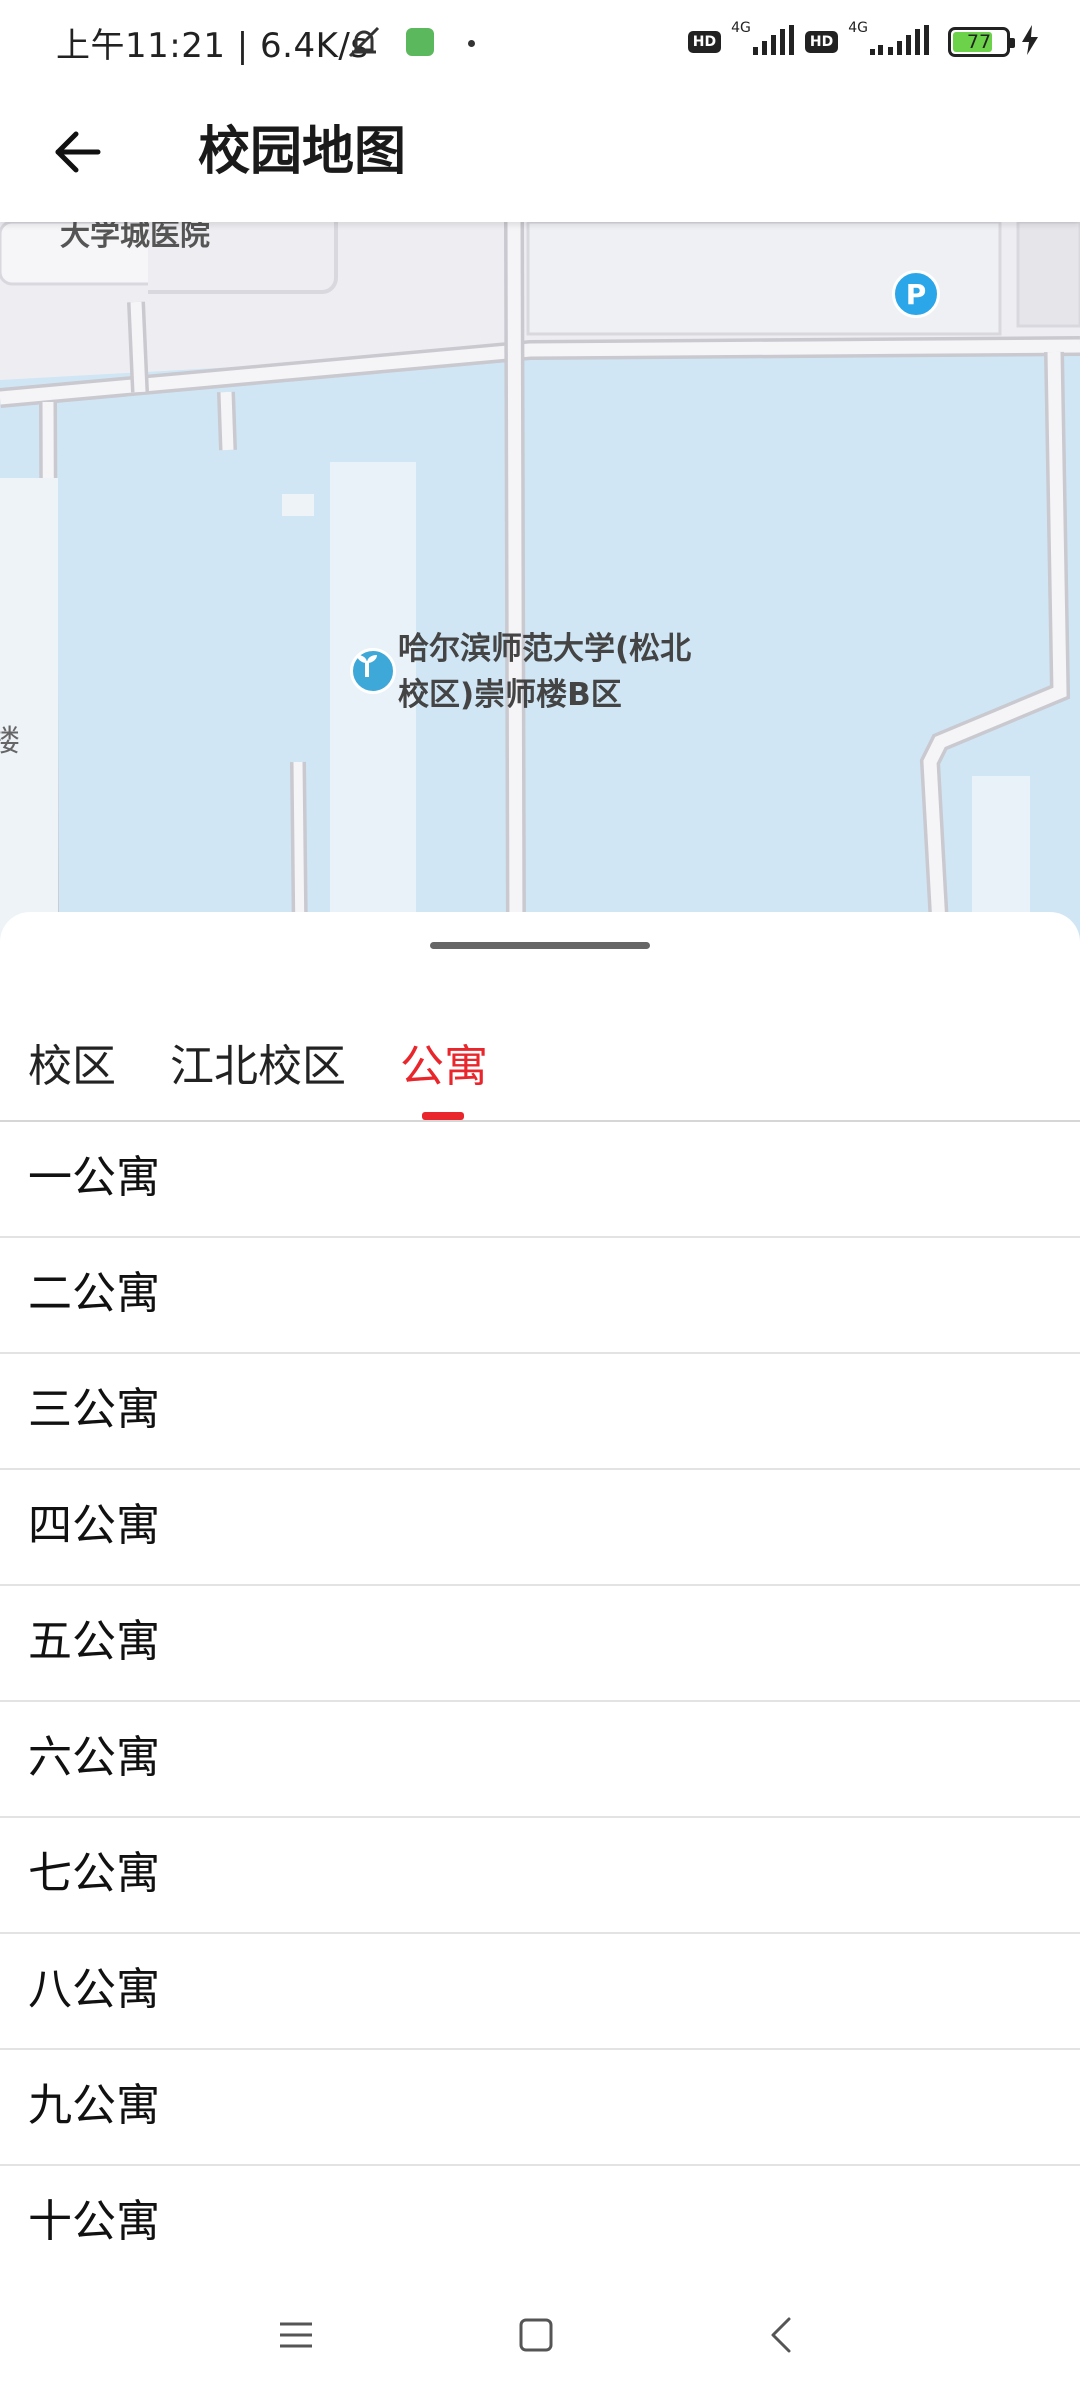 Image resolution: width=1080 pixels, height=2400 pixels. I want to click on tab-jiangbei-campus: 江北校区, so click(258, 1075).